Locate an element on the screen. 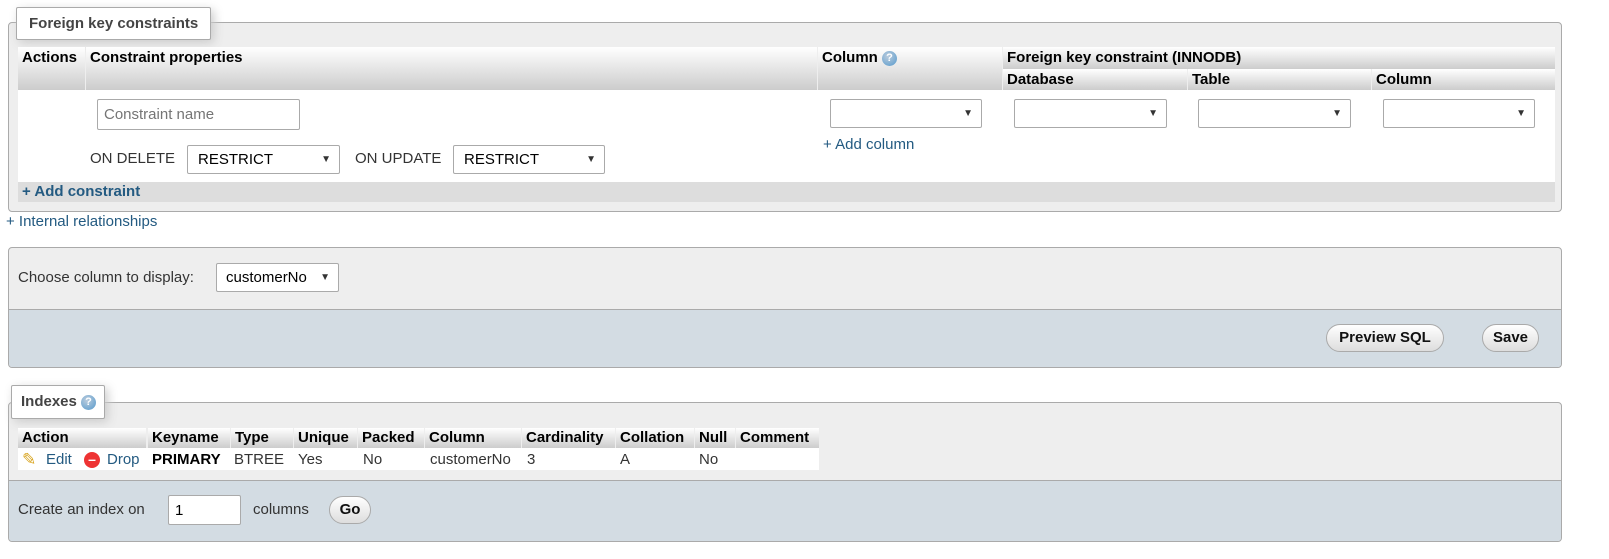 Image resolution: width=1609 pixels, height=559 pixels. create-index-label: Create an index on is located at coordinates (81, 509).